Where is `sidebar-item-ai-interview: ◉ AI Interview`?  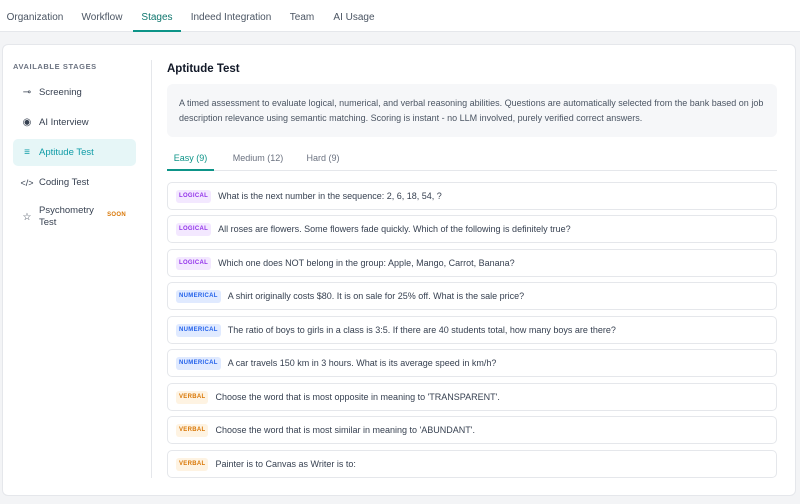 sidebar-item-ai-interview: ◉ AI Interview is located at coordinates (74, 122).